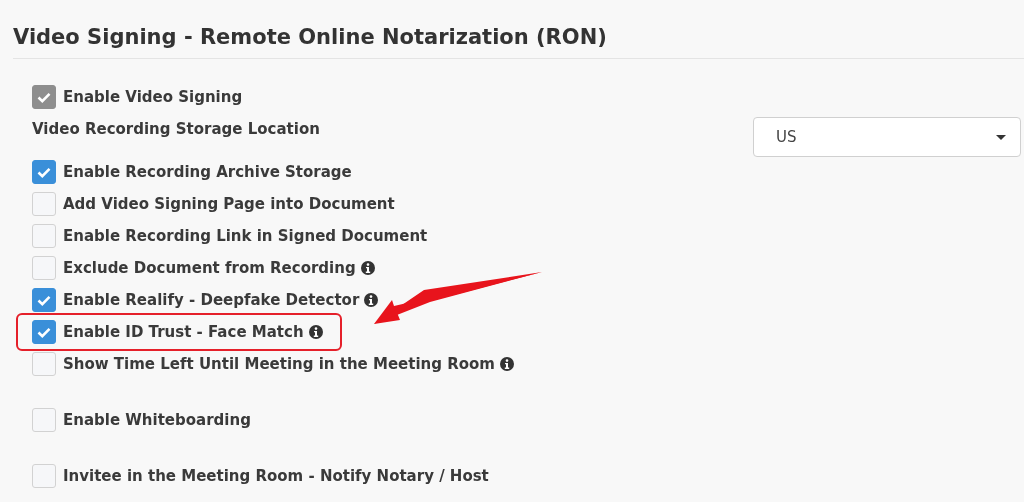 The height and width of the screenshot is (502, 1024). Describe the element at coordinates (518, 29) in the screenshot. I see `section-title: Video Signing - Remote Online Notarization (RON)` at that location.